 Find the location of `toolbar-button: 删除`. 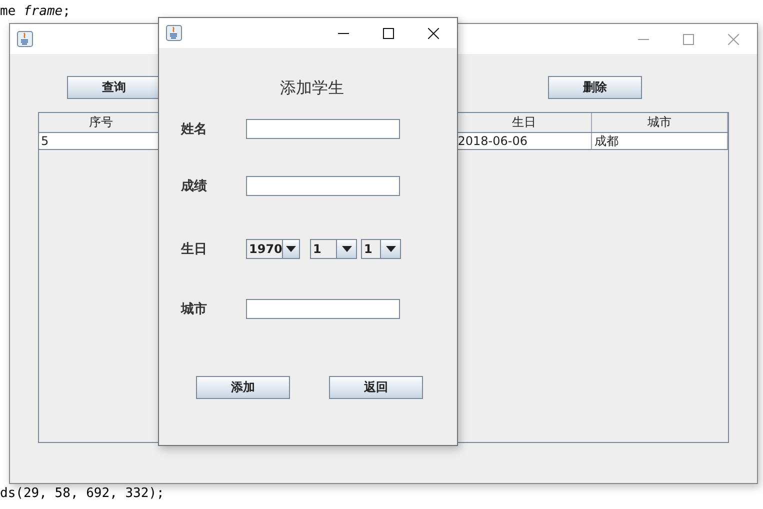

toolbar-button: 删除 is located at coordinates (595, 87).